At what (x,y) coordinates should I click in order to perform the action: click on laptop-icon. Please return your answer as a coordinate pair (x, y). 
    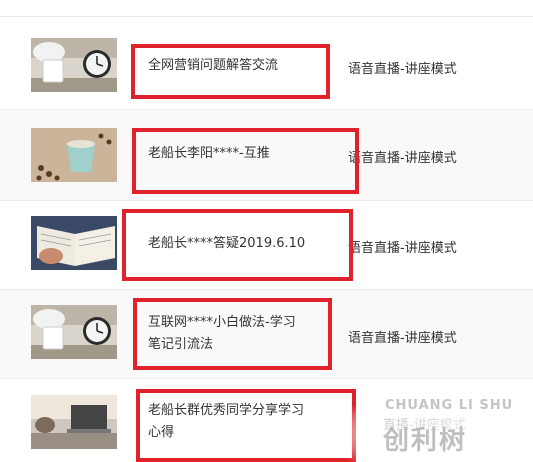
    Looking at the image, I should click on (74, 422).